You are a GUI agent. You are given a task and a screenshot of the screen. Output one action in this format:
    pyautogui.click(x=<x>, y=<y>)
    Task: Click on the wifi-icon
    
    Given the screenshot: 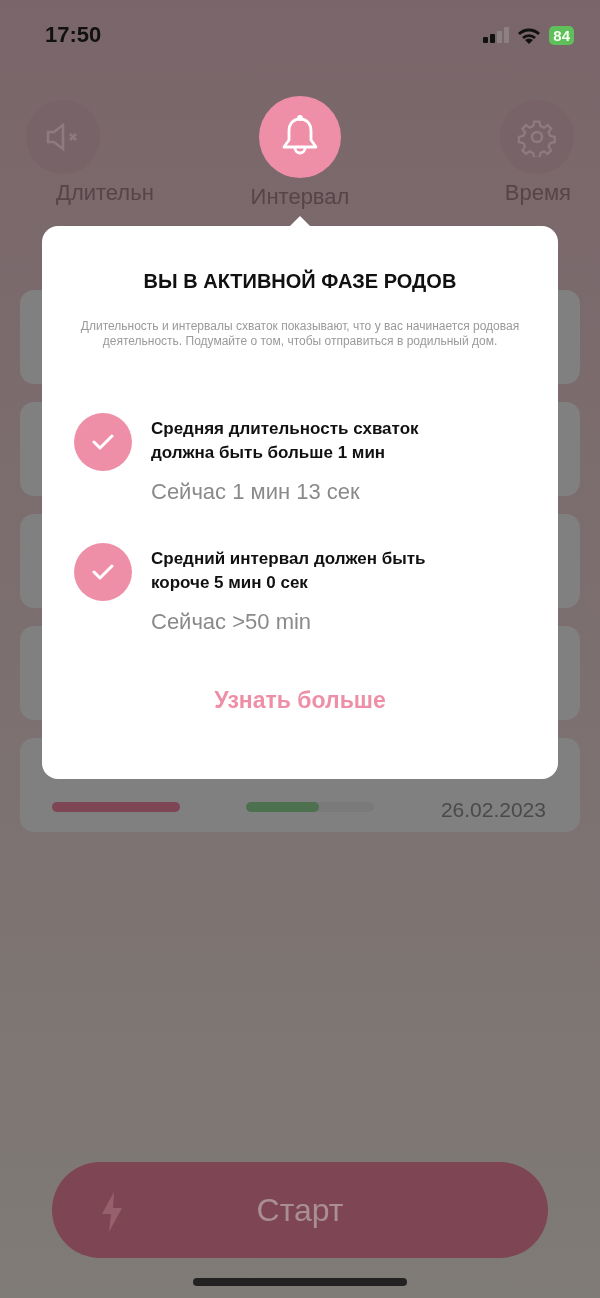 What is the action you would take?
    pyautogui.click(x=529, y=35)
    